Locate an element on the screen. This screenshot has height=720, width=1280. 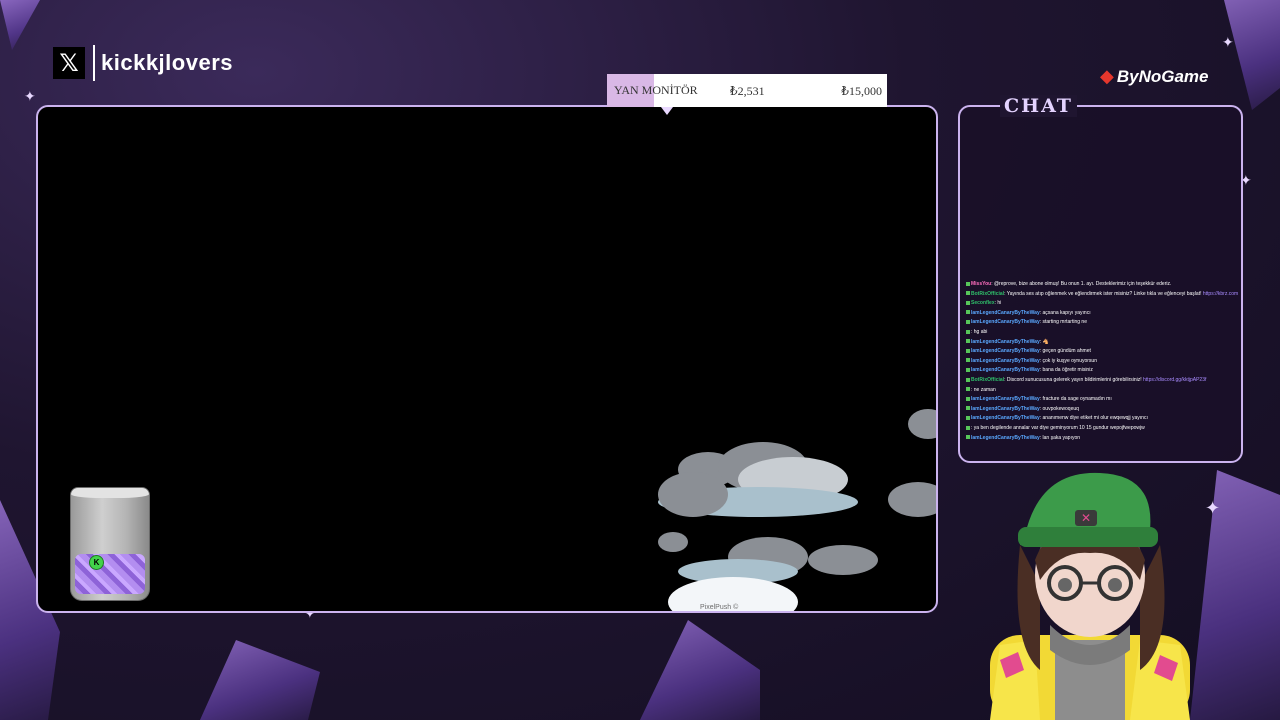
chat-text: : lan şaka yapıyon is located at coordinates (1060, 437).